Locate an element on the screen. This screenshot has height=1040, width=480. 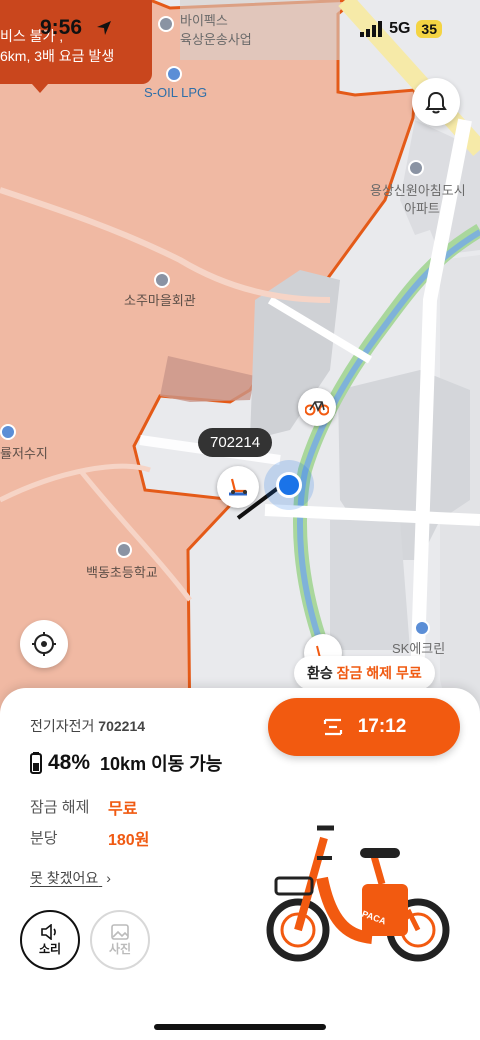
map-label-soil: S-OIL LPG is located at coordinates (176, 92).